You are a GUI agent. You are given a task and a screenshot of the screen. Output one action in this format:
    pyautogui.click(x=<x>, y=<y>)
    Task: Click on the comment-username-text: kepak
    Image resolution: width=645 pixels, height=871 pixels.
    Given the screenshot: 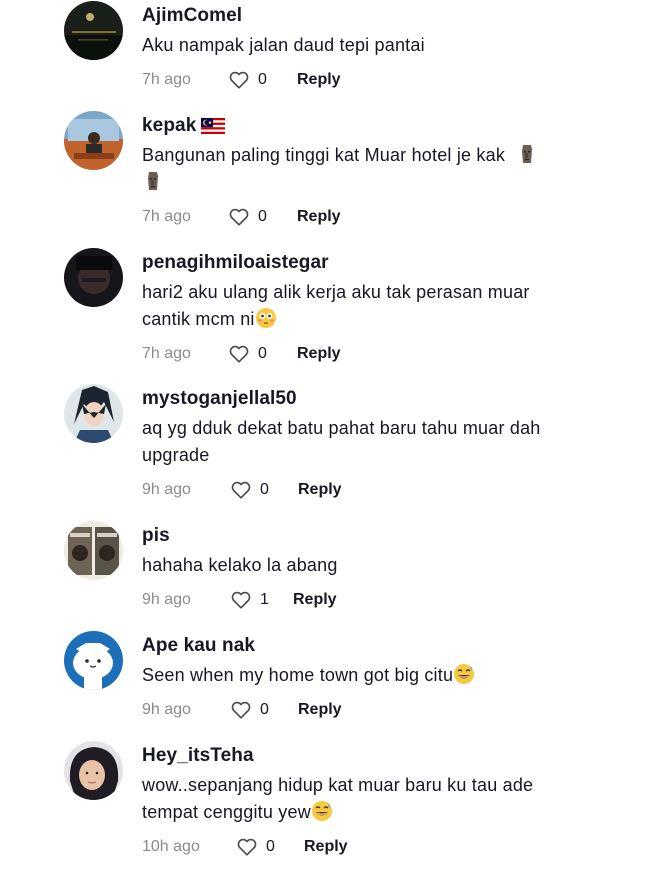 What is the action you would take?
    pyautogui.click(x=169, y=126)
    